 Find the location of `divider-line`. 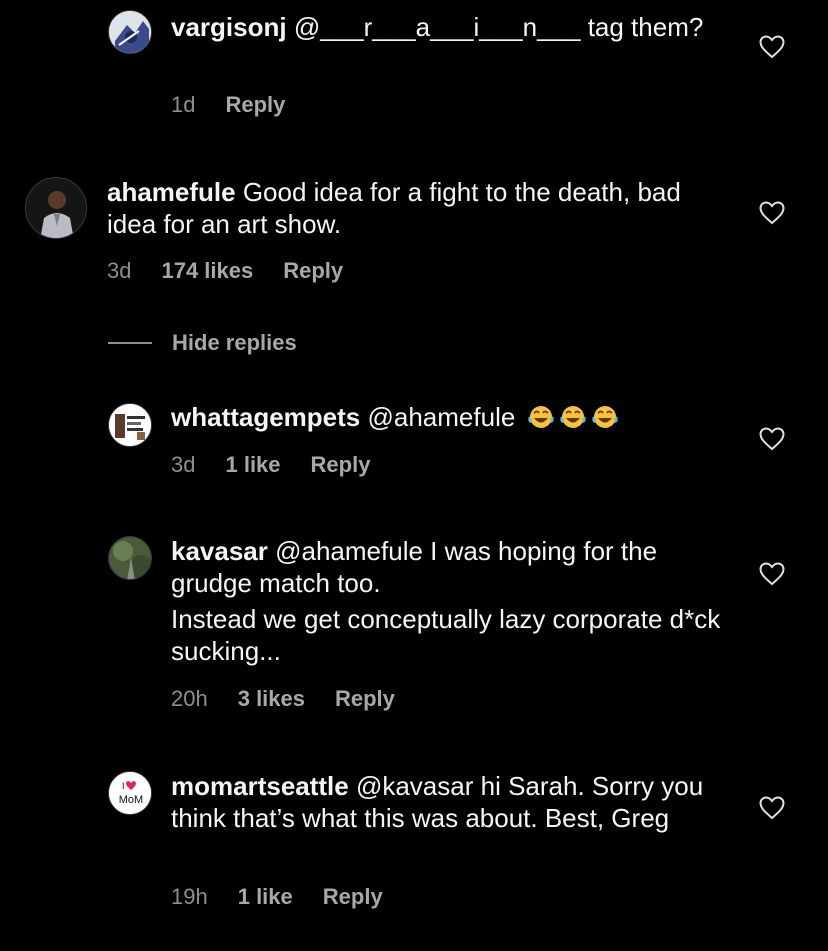

divider-line is located at coordinates (130, 343).